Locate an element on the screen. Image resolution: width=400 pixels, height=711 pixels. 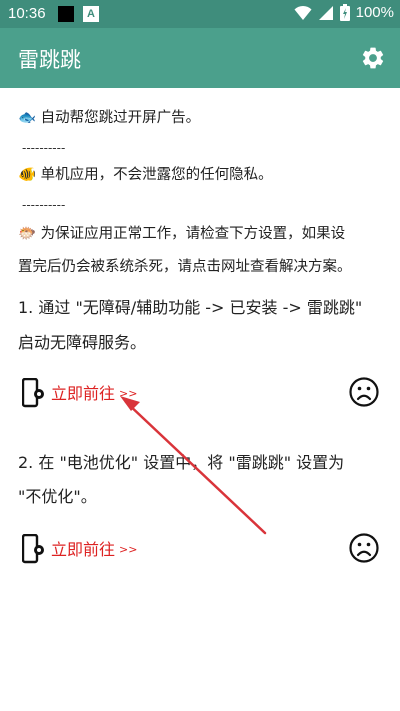
intro-text-3a: 为保证应用正常工作，请检查下方设置，如果设 is located at coordinates (193, 234).